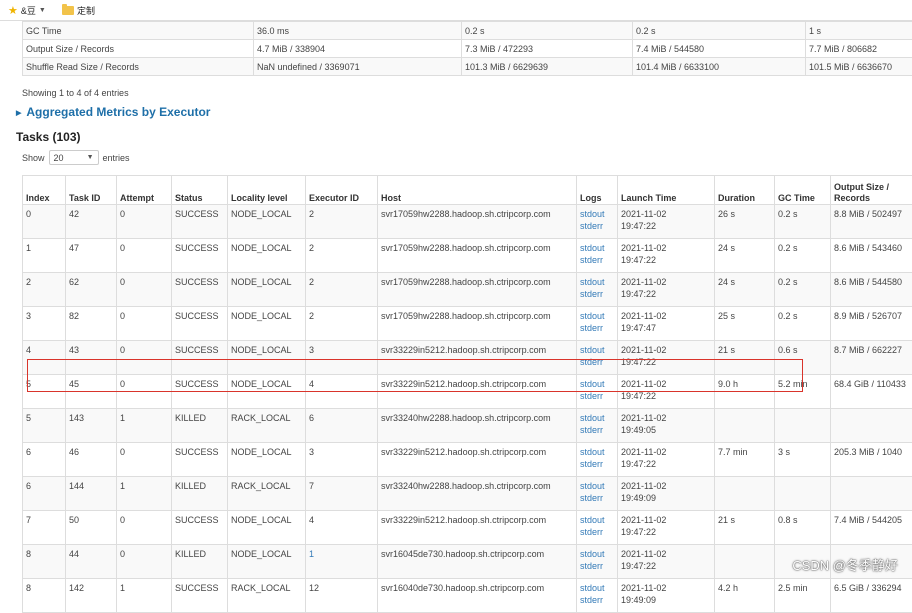 This screenshot has height=613, width=912. What do you see at coordinates (44, 256) in the screenshot?
I see `cell-index: 1` at bounding box center [44, 256].